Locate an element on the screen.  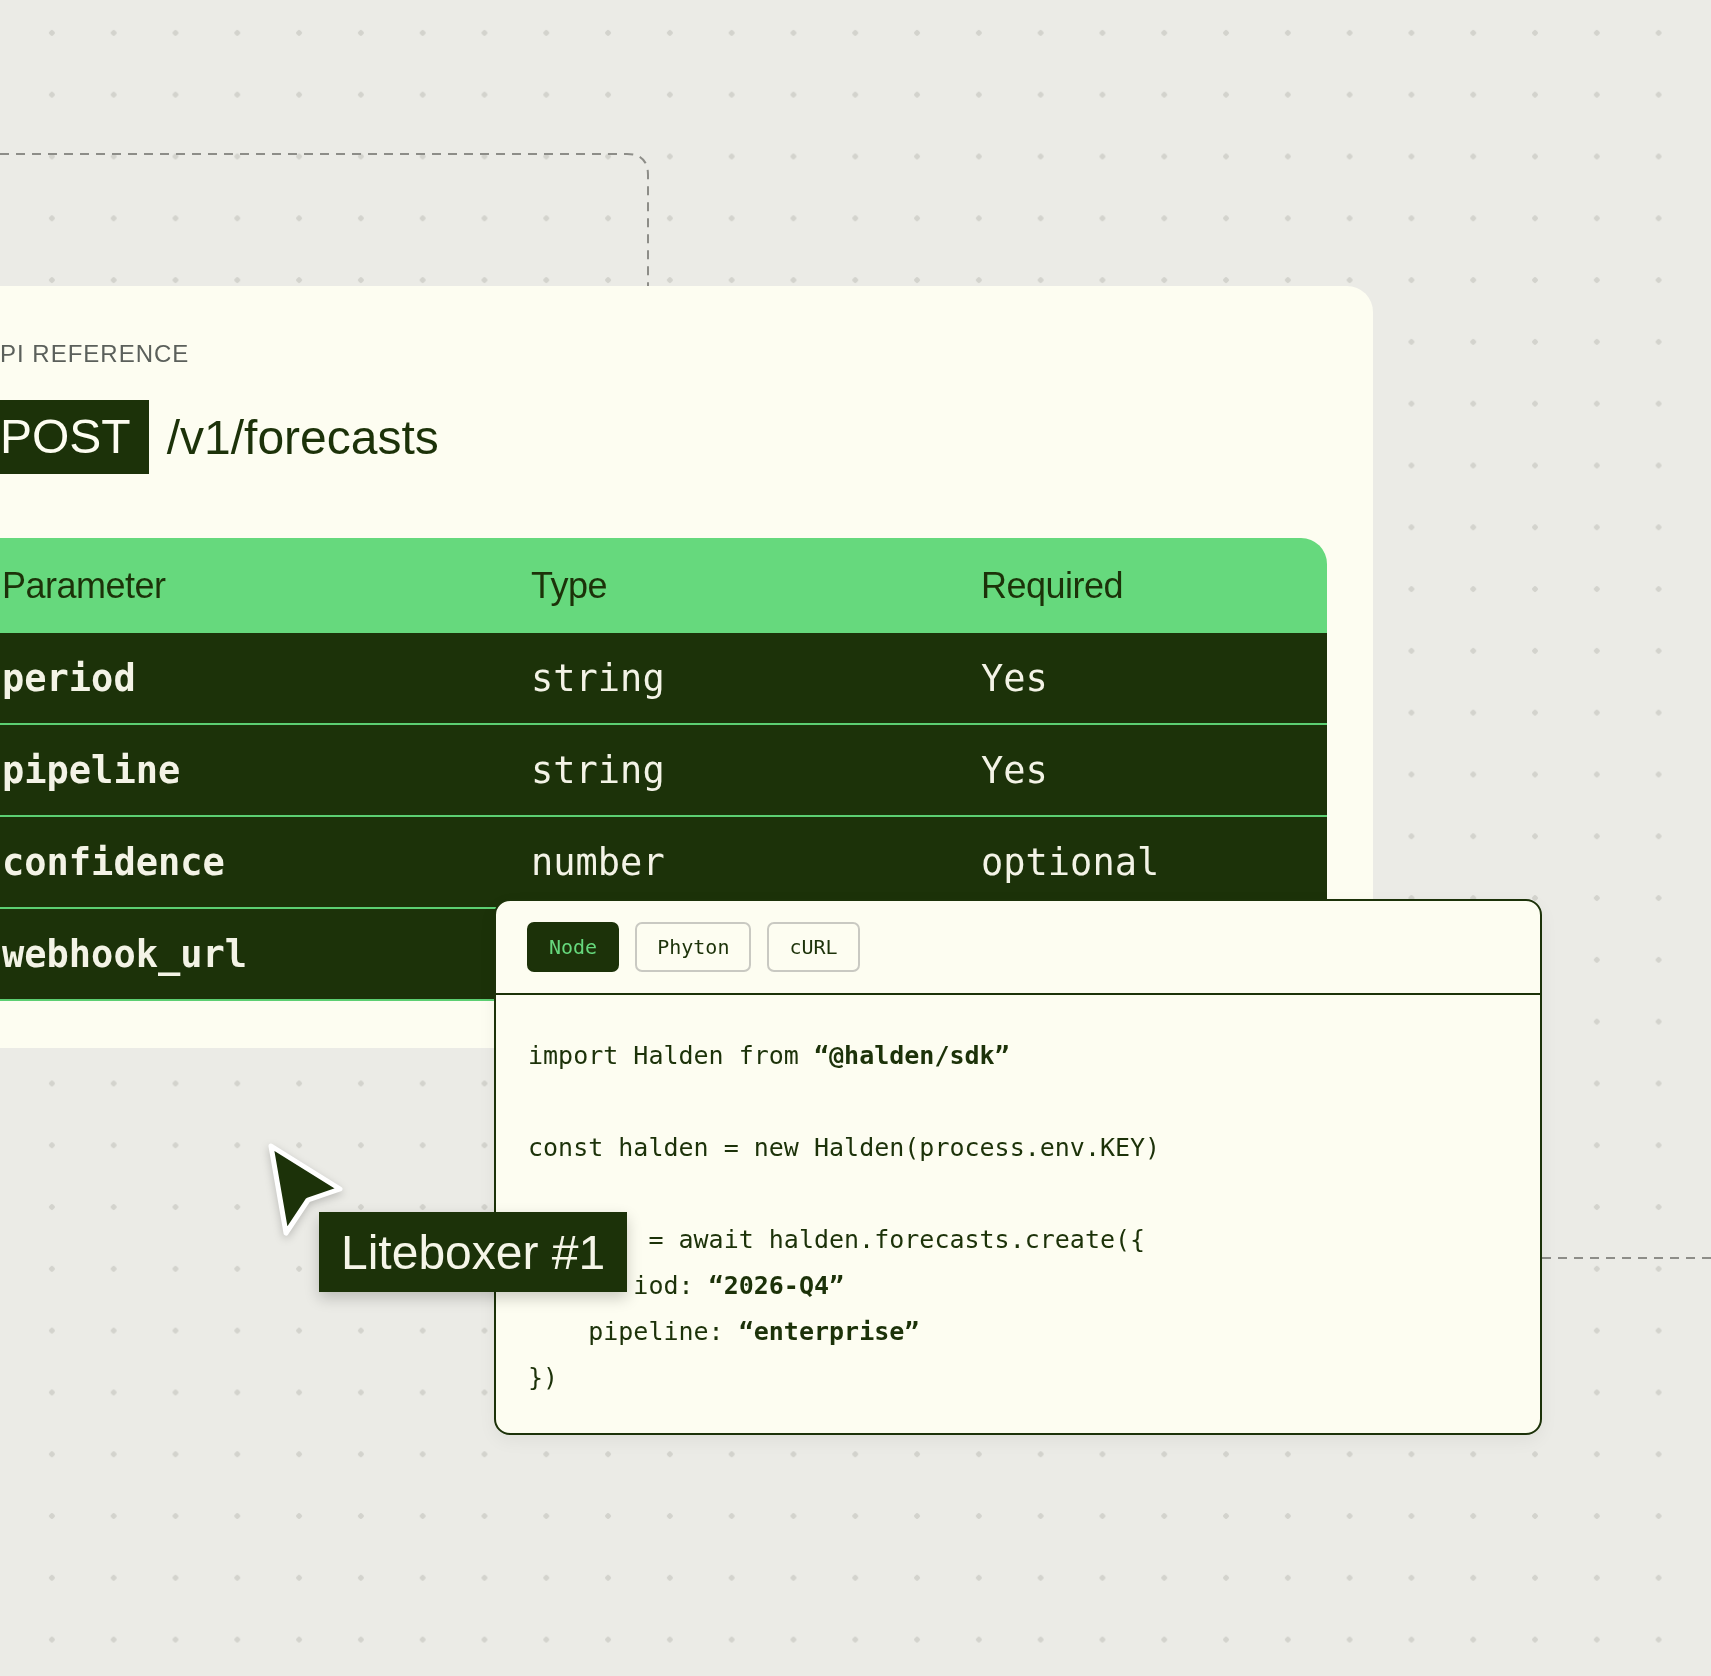
code-line: = await halden.forecasts.create({ is located at coordinates (897, 1239).